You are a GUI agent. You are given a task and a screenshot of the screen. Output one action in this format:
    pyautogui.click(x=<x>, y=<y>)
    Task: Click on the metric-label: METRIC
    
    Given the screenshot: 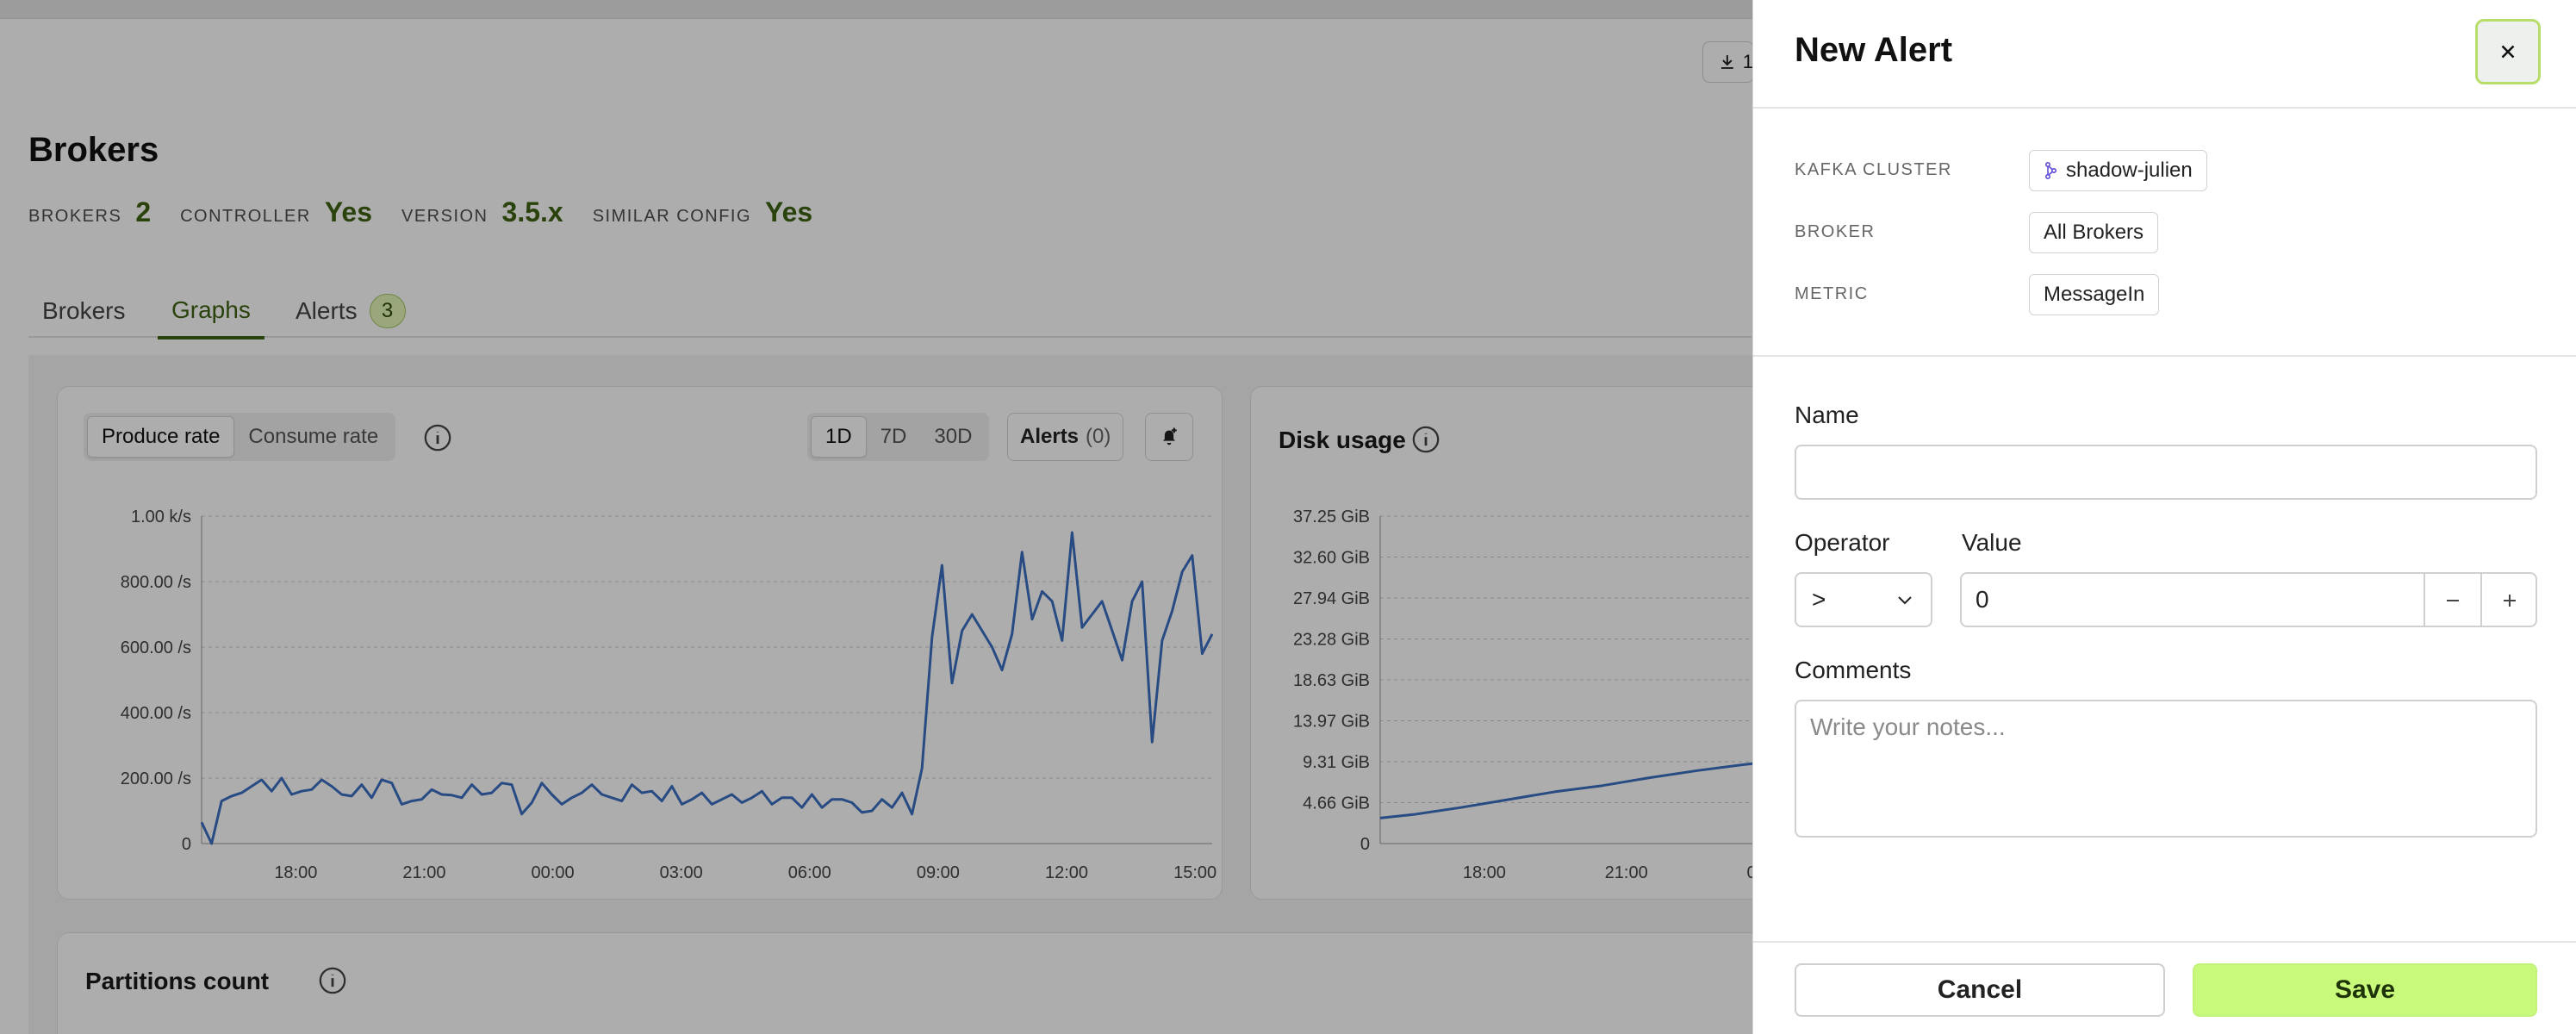 What is the action you would take?
    pyautogui.click(x=1832, y=293)
    